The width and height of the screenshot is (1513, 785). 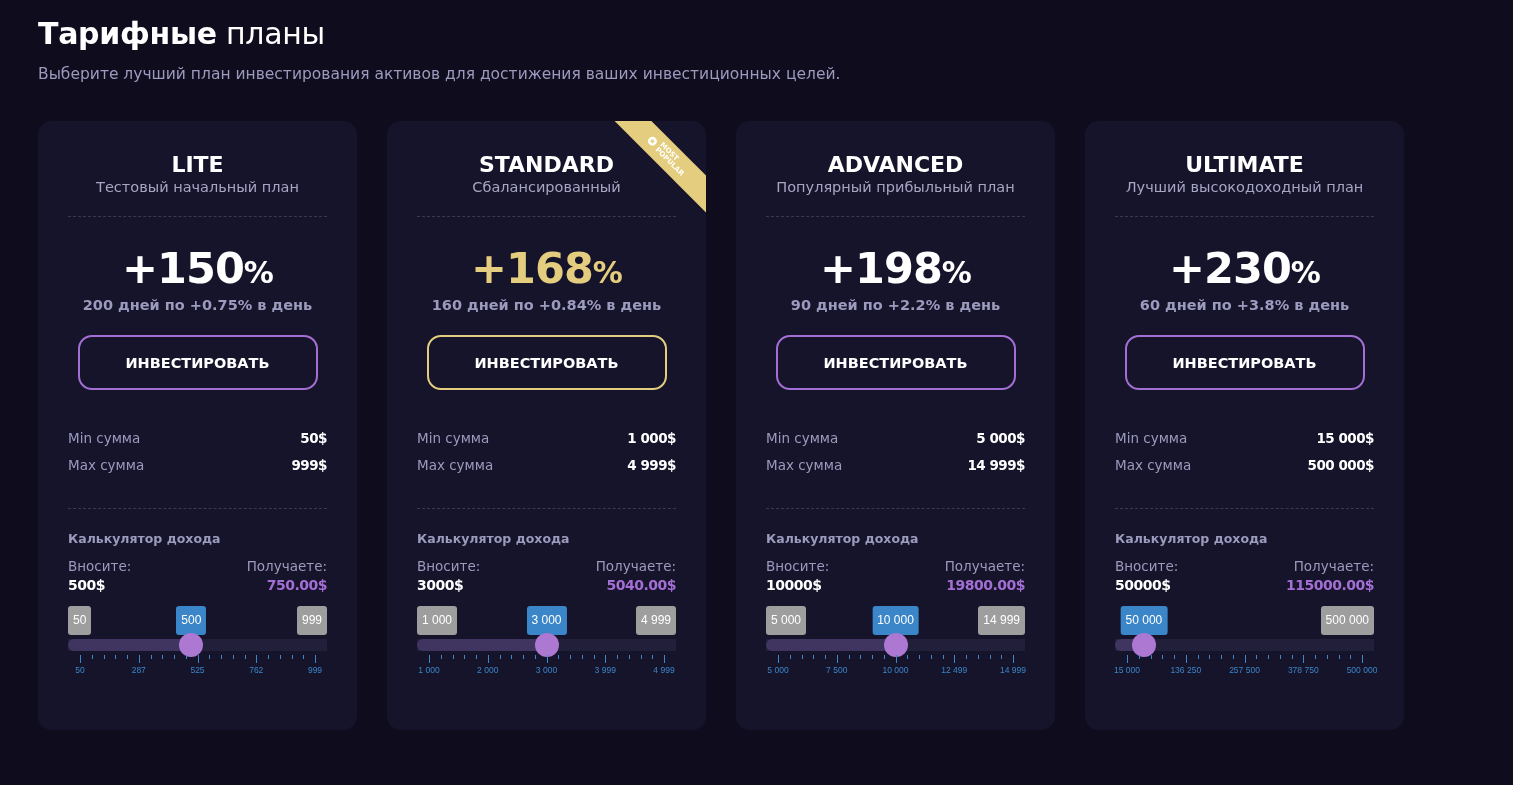 What do you see at coordinates (664, 670) in the screenshot?
I see `scale-label: 4 999` at bounding box center [664, 670].